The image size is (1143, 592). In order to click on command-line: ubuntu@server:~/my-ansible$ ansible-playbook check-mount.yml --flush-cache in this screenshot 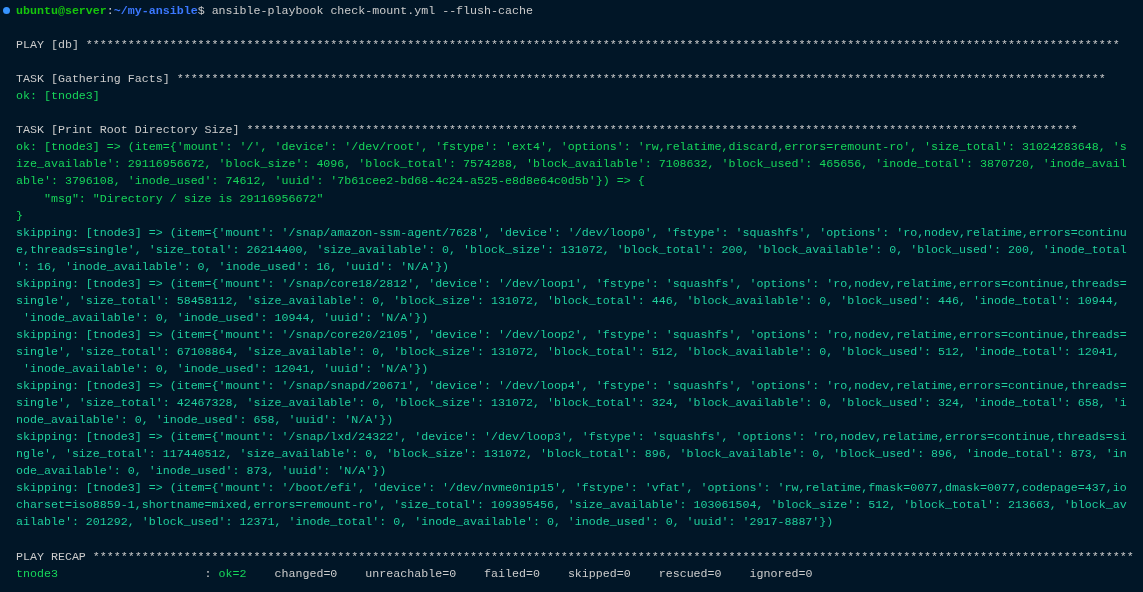, I will do `click(274, 11)`.